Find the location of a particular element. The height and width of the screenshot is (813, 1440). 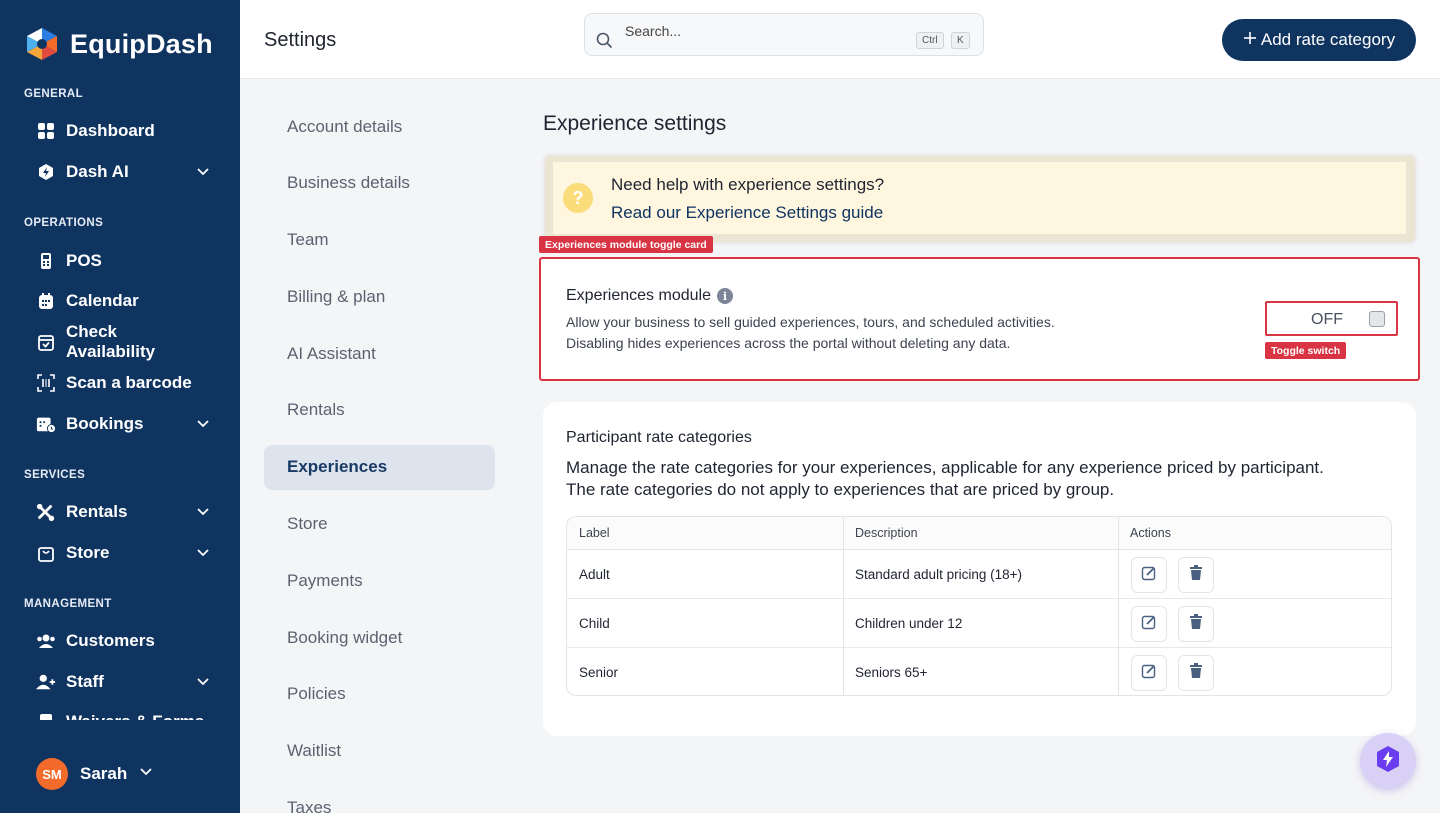

bookings-icon is located at coordinates (46, 424).